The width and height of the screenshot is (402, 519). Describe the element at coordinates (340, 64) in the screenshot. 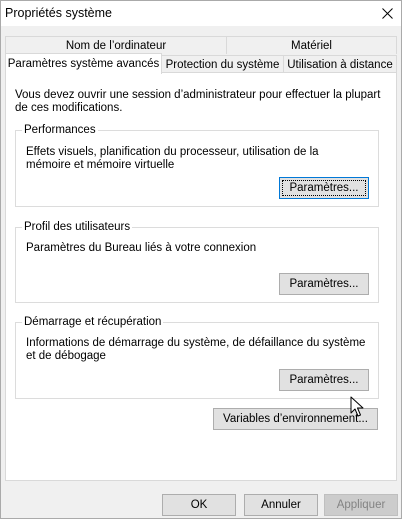

I see `tab-utilisation-distance: Utilisation à distance` at that location.